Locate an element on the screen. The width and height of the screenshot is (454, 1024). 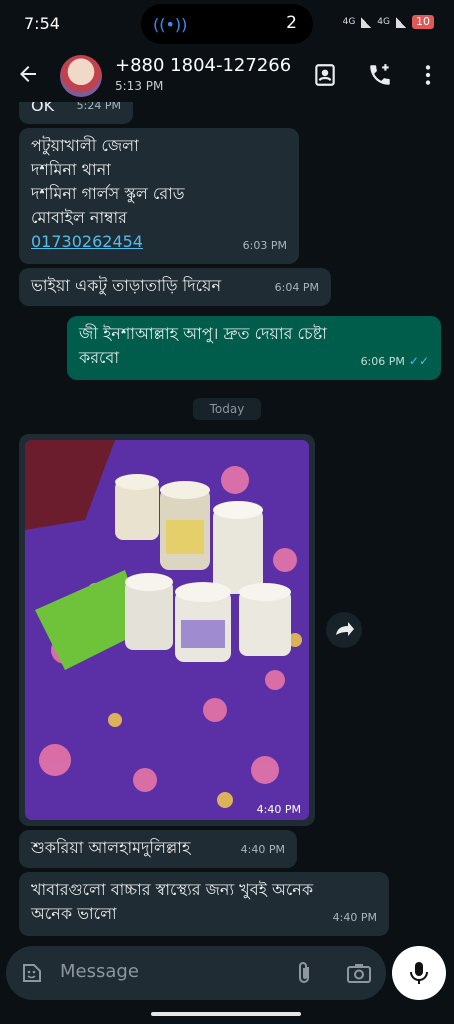
message-line: মোবাইল নাম্বার is located at coordinates (79, 217).